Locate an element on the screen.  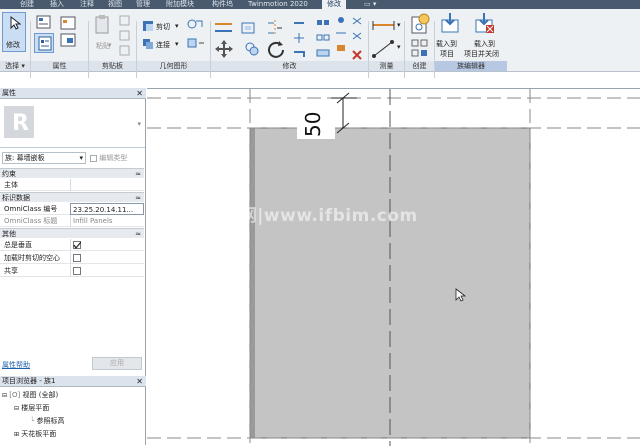
paste-icon is located at coordinates (103, 26).